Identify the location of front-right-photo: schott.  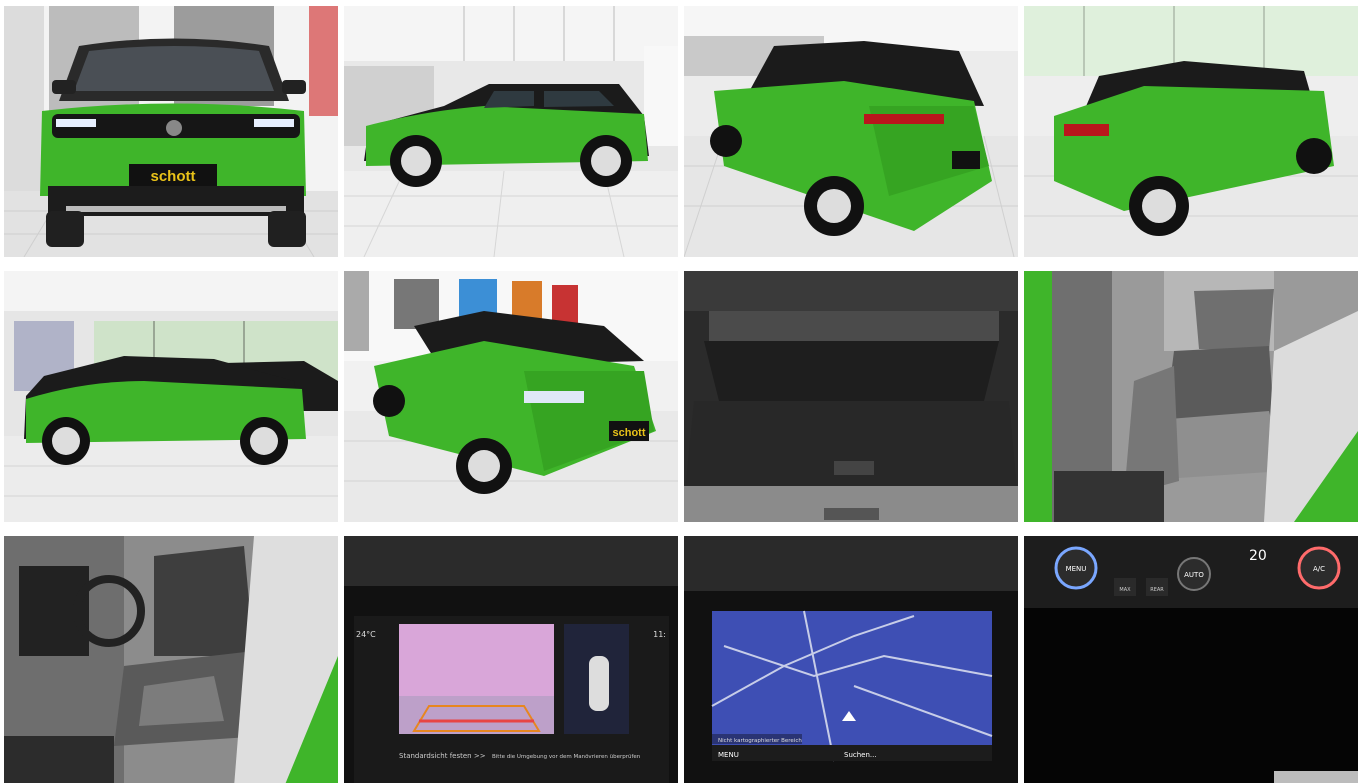
(511, 396).